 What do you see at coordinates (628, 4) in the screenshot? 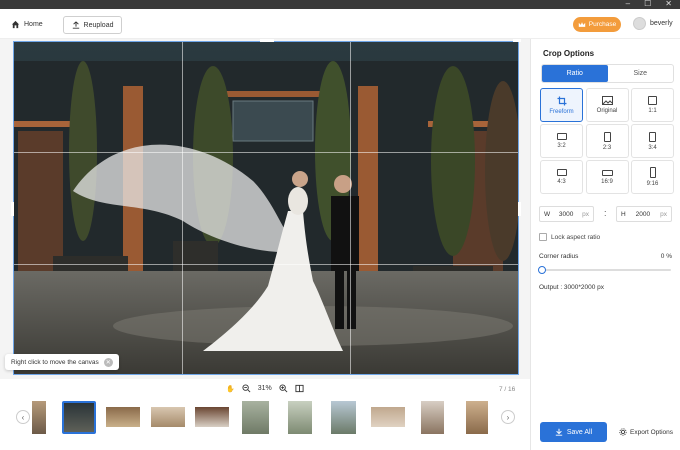
I see `minimize-button: –` at bounding box center [628, 4].